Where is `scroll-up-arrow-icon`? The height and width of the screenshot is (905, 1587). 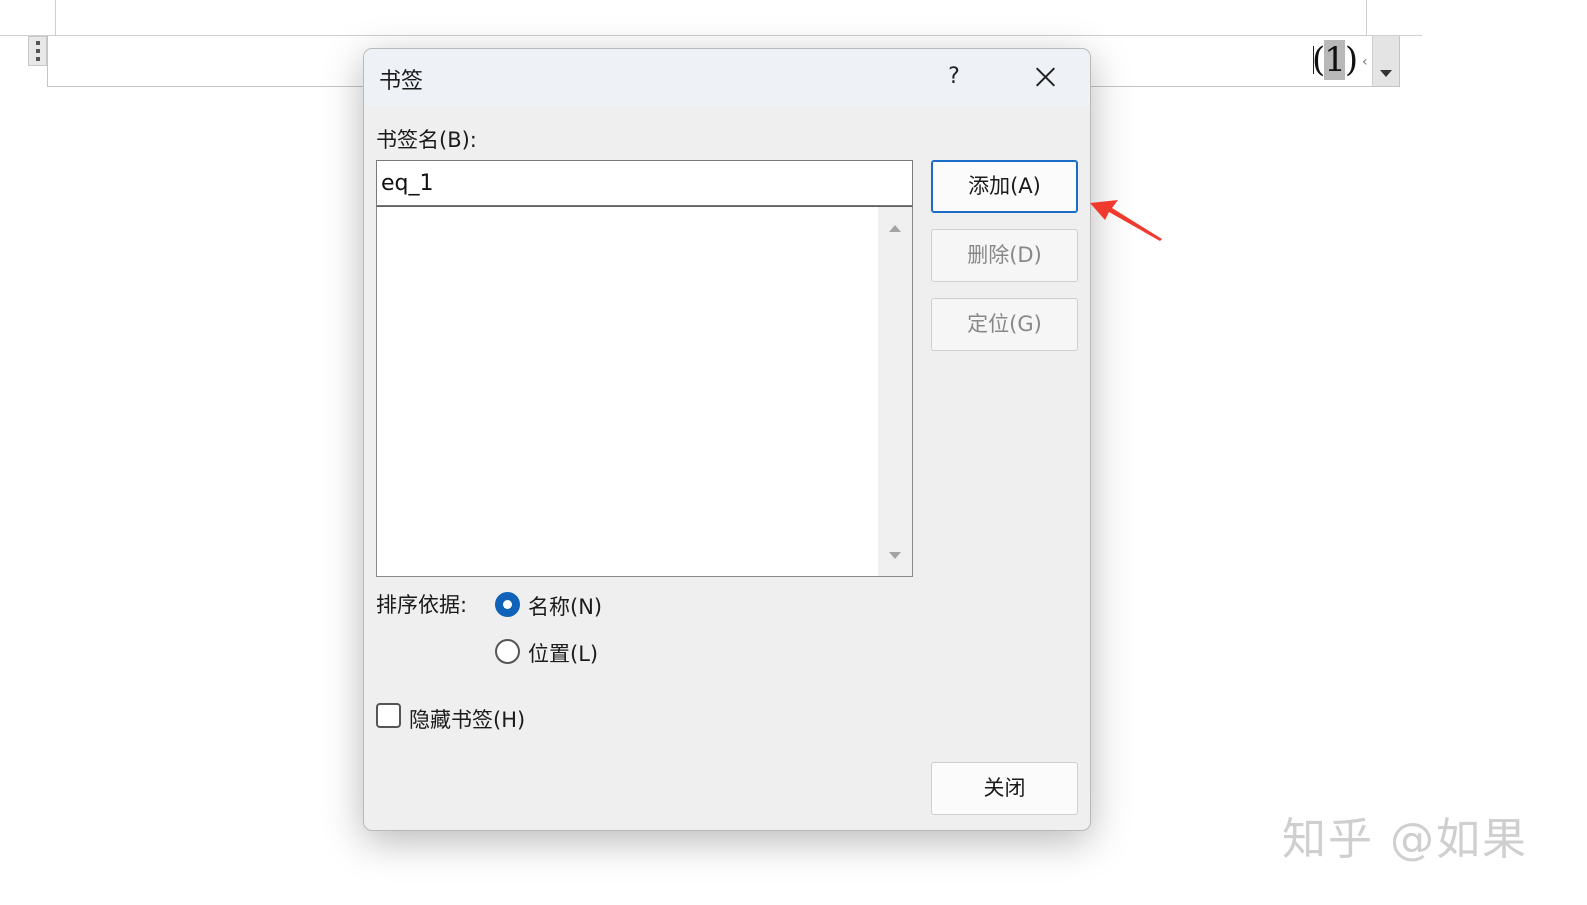
scroll-up-arrow-icon is located at coordinates (895, 228).